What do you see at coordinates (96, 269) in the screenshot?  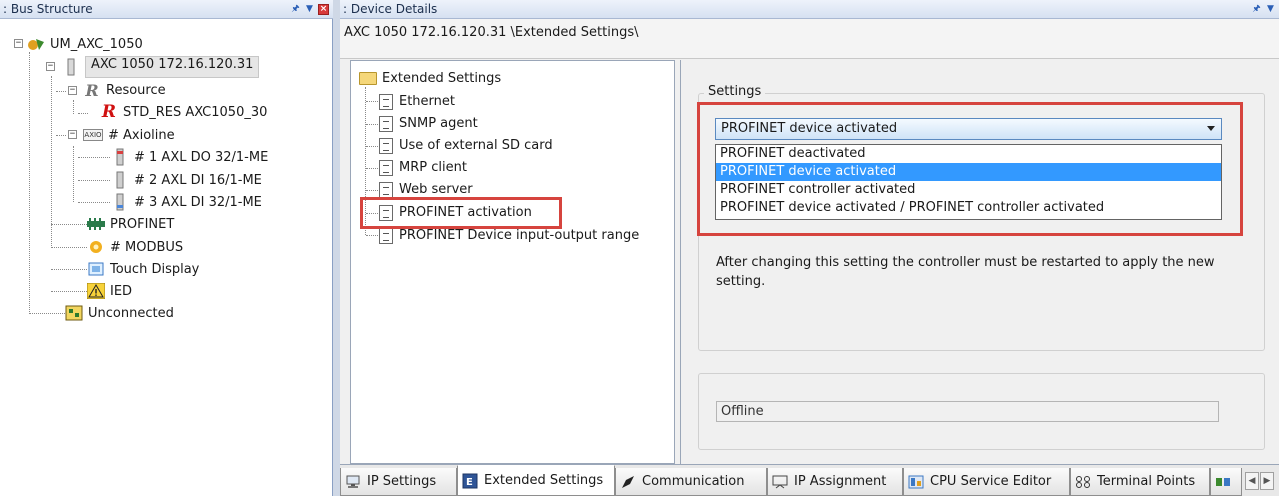 I see `touch-display-icon` at bounding box center [96, 269].